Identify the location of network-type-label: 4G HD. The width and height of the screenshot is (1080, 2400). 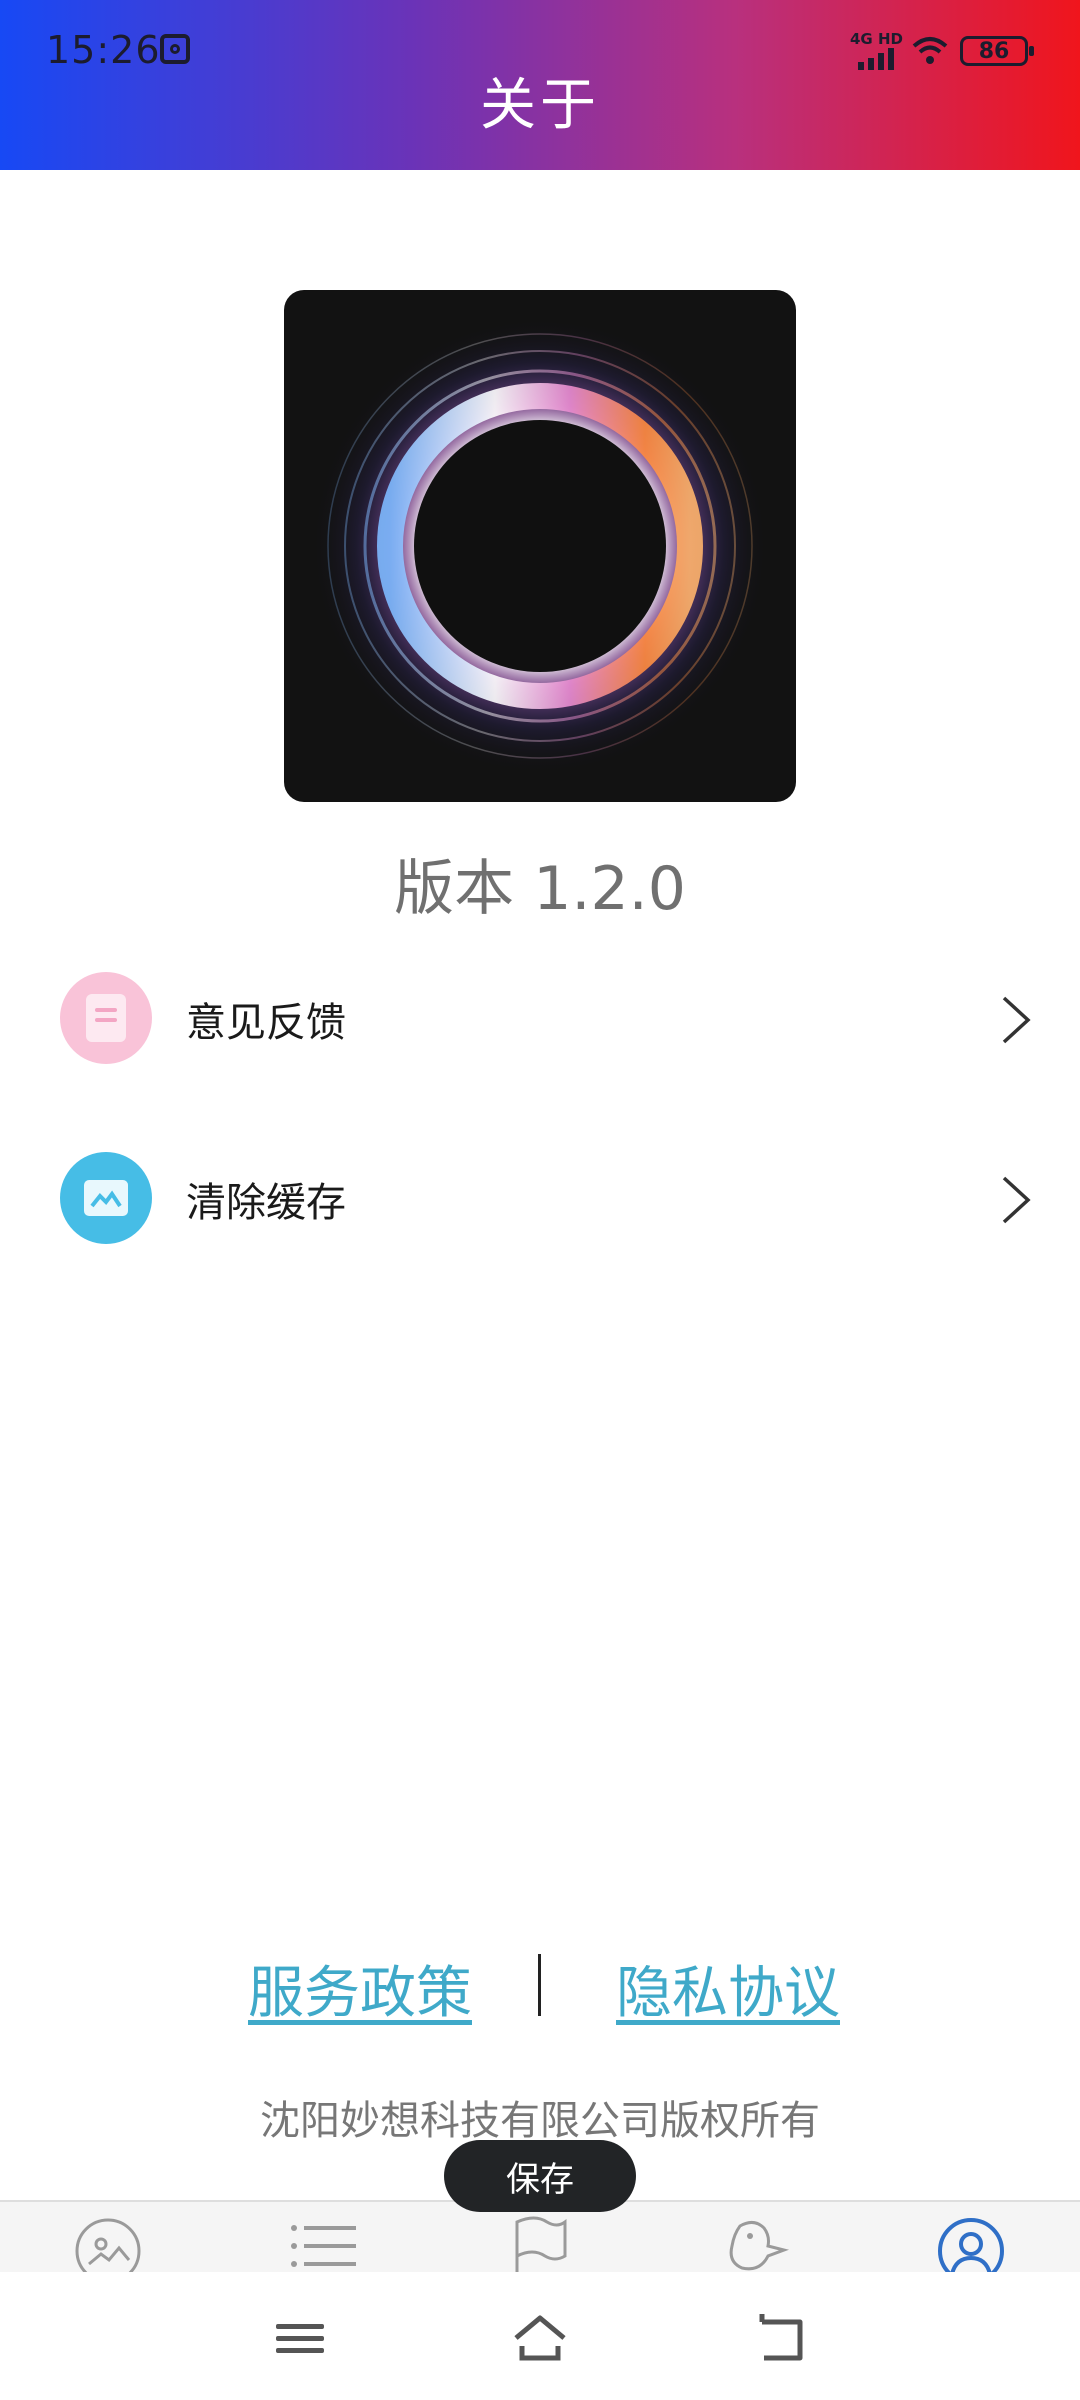
(876, 39).